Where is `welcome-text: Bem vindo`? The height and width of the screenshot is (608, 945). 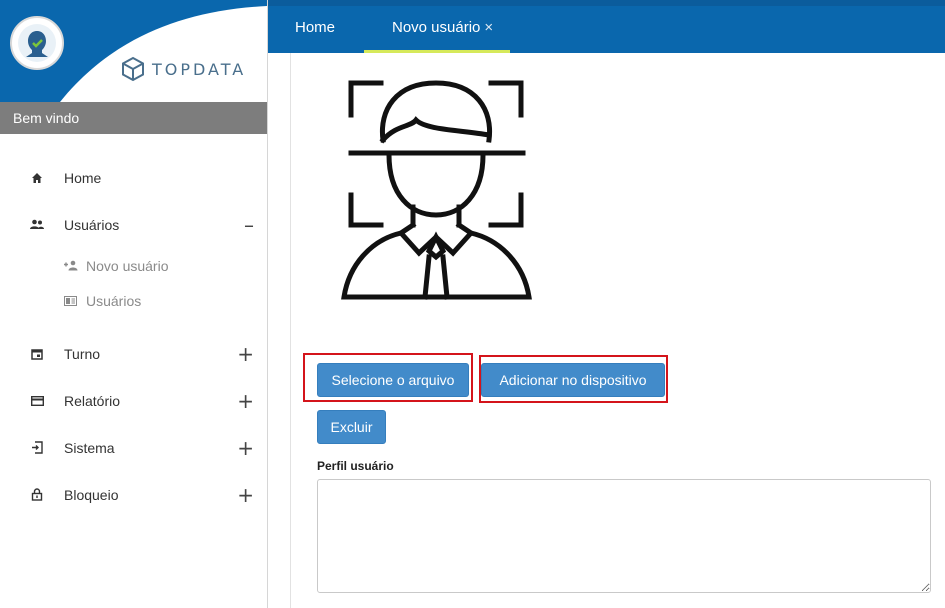 welcome-text: Bem vindo is located at coordinates (46, 118).